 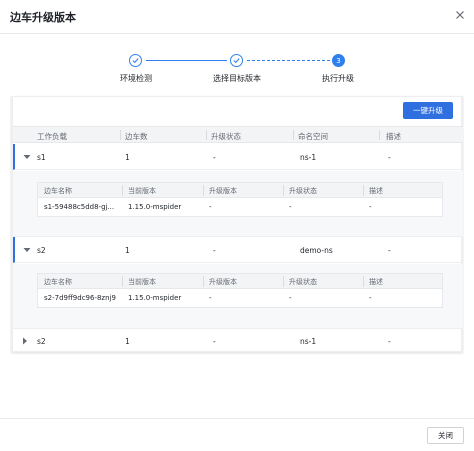 I want to click on dialog-footer: 关闭, so click(x=237, y=434).